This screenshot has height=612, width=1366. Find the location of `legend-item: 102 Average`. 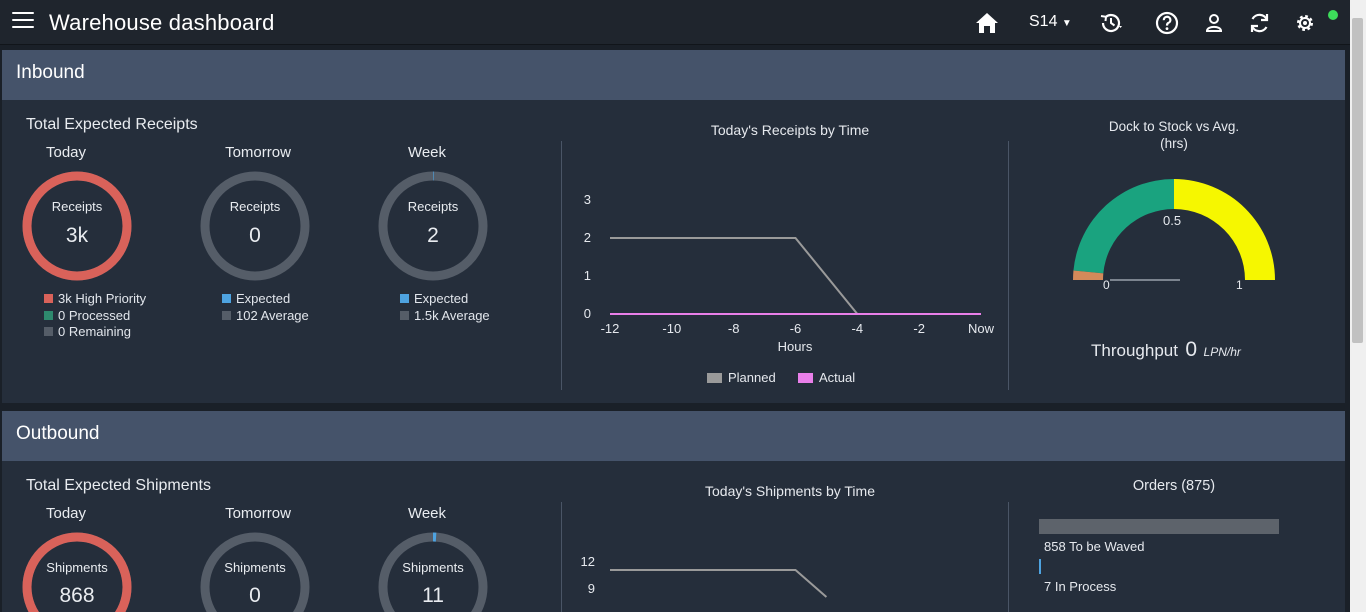

legend-item: 102 Average is located at coordinates (265, 315).